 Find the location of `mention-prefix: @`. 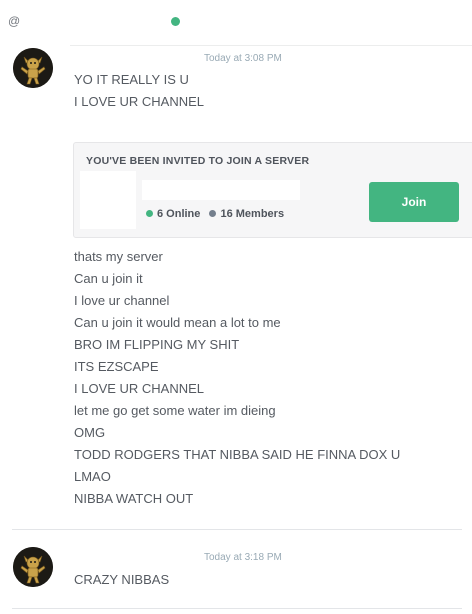

mention-prefix: @ is located at coordinates (14, 21).